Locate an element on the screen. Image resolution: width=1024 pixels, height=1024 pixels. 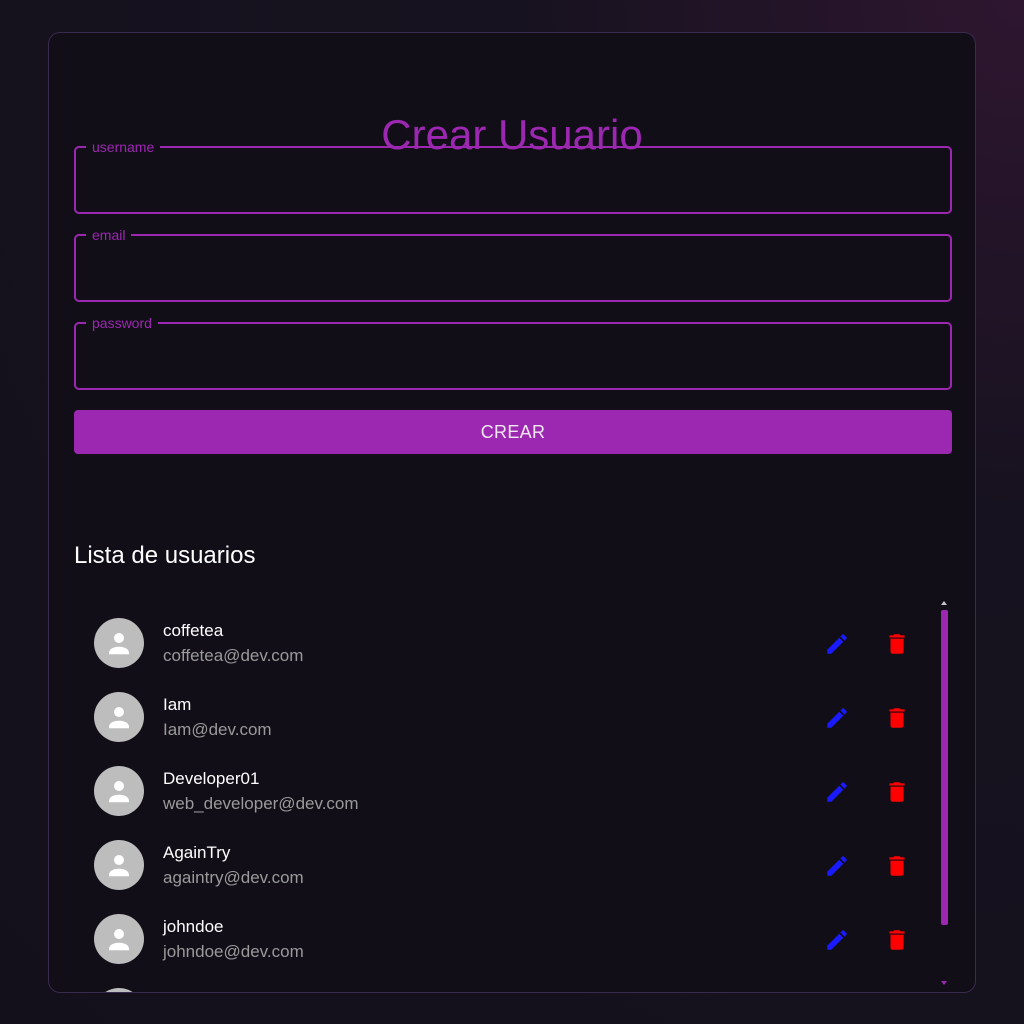
create-button: CREAR is located at coordinates (513, 432).